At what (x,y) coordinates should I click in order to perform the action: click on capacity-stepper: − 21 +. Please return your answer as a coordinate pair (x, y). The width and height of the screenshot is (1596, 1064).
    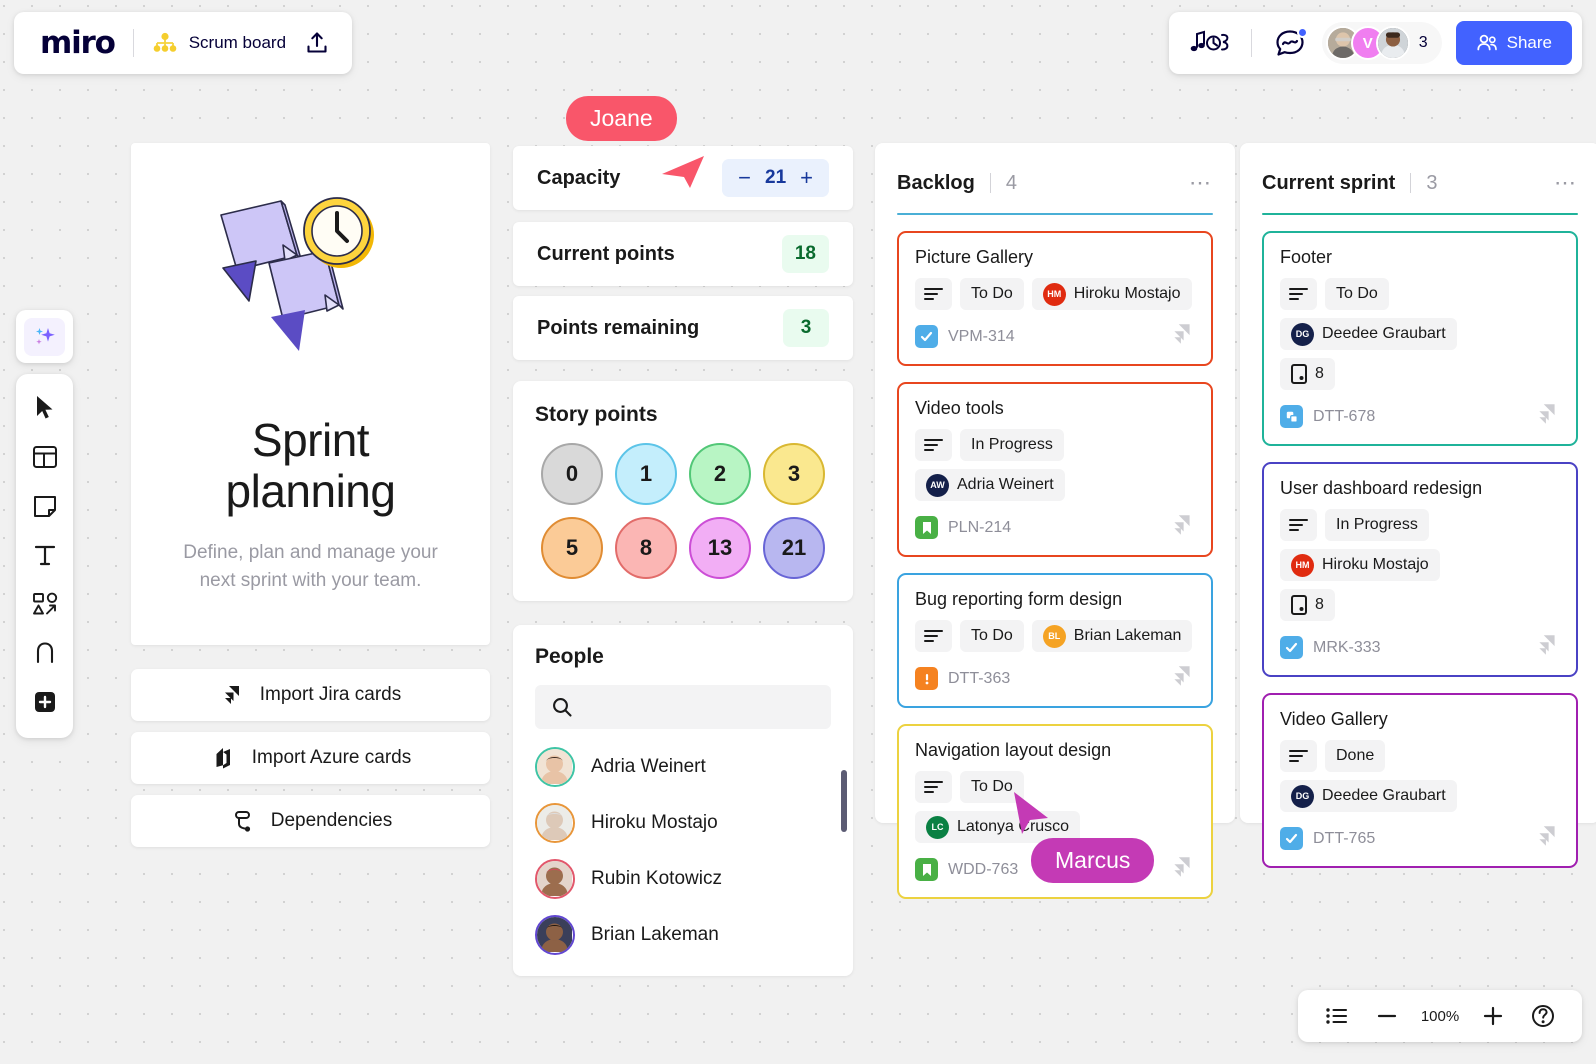
    Looking at the image, I should click on (775, 178).